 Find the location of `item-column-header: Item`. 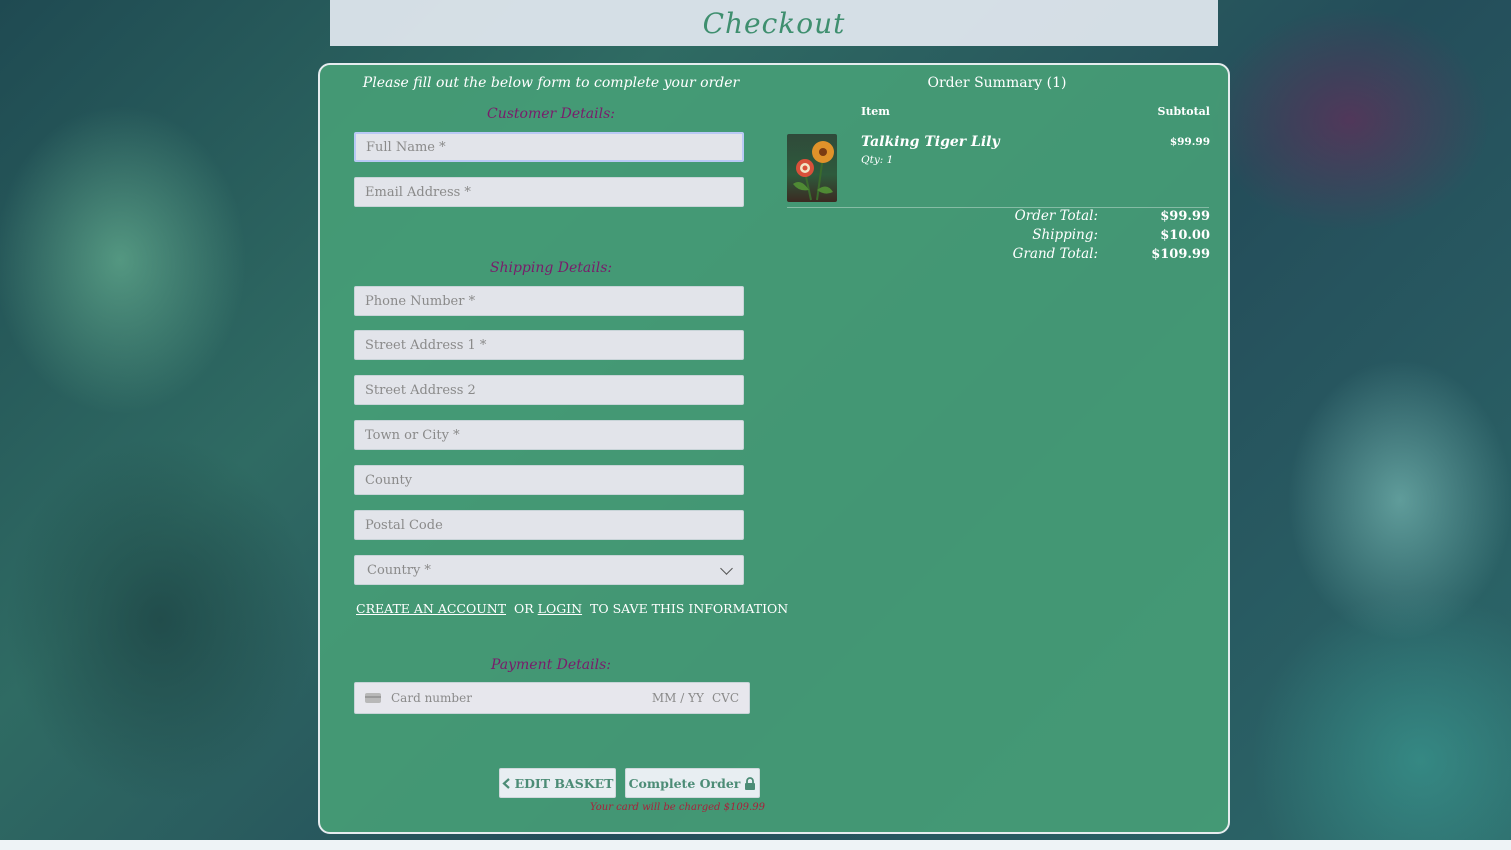

item-column-header: Item is located at coordinates (875, 111).